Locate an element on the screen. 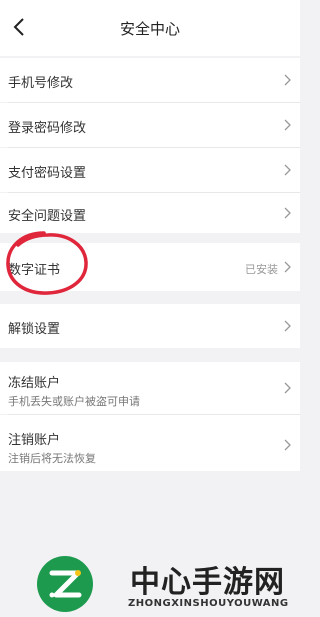 The height and width of the screenshot is (617, 320). menu-item-freeze-account: 冻结账户 手机丢失或账户被盗可申请 is located at coordinates (150, 388).